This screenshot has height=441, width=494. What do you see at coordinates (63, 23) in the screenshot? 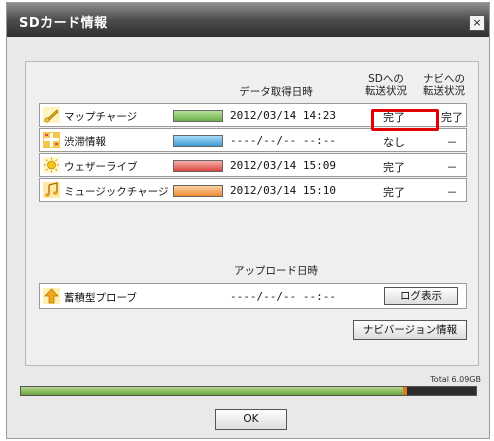
I see `window-title: SDカード情報` at bounding box center [63, 23].